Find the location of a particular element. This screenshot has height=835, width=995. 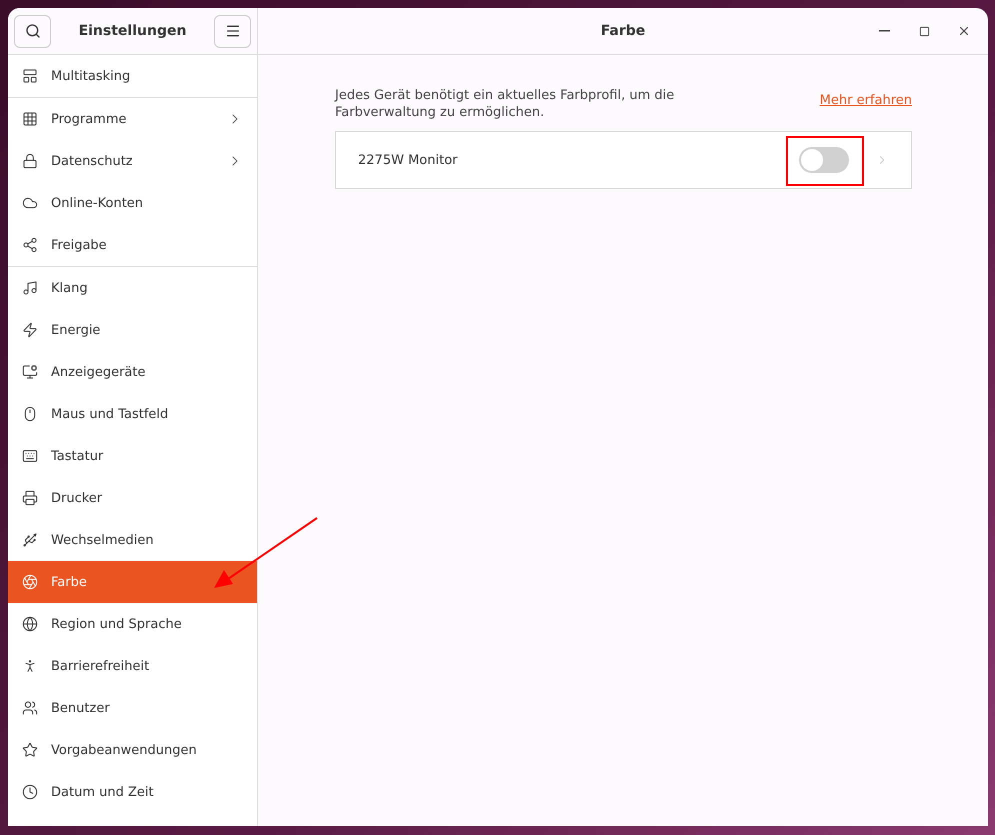

sidebar-item: Maus und Tastfeld is located at coordinates (132, 414).